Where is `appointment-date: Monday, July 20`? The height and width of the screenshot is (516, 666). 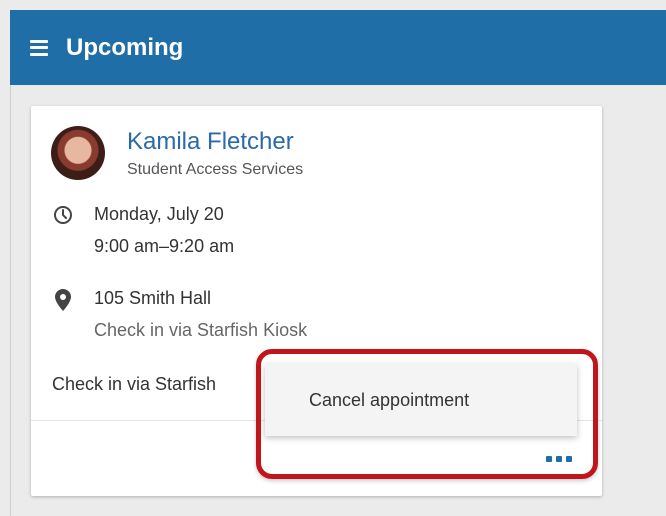 appointment-date: Monday, July 20 is located at coordinates (159, 214).